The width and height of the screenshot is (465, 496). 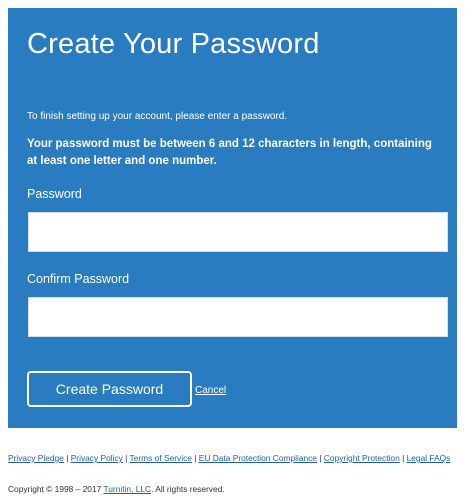 I want to click on copyright-protection-link: Copyright Protection, so click(x=362, y=458).